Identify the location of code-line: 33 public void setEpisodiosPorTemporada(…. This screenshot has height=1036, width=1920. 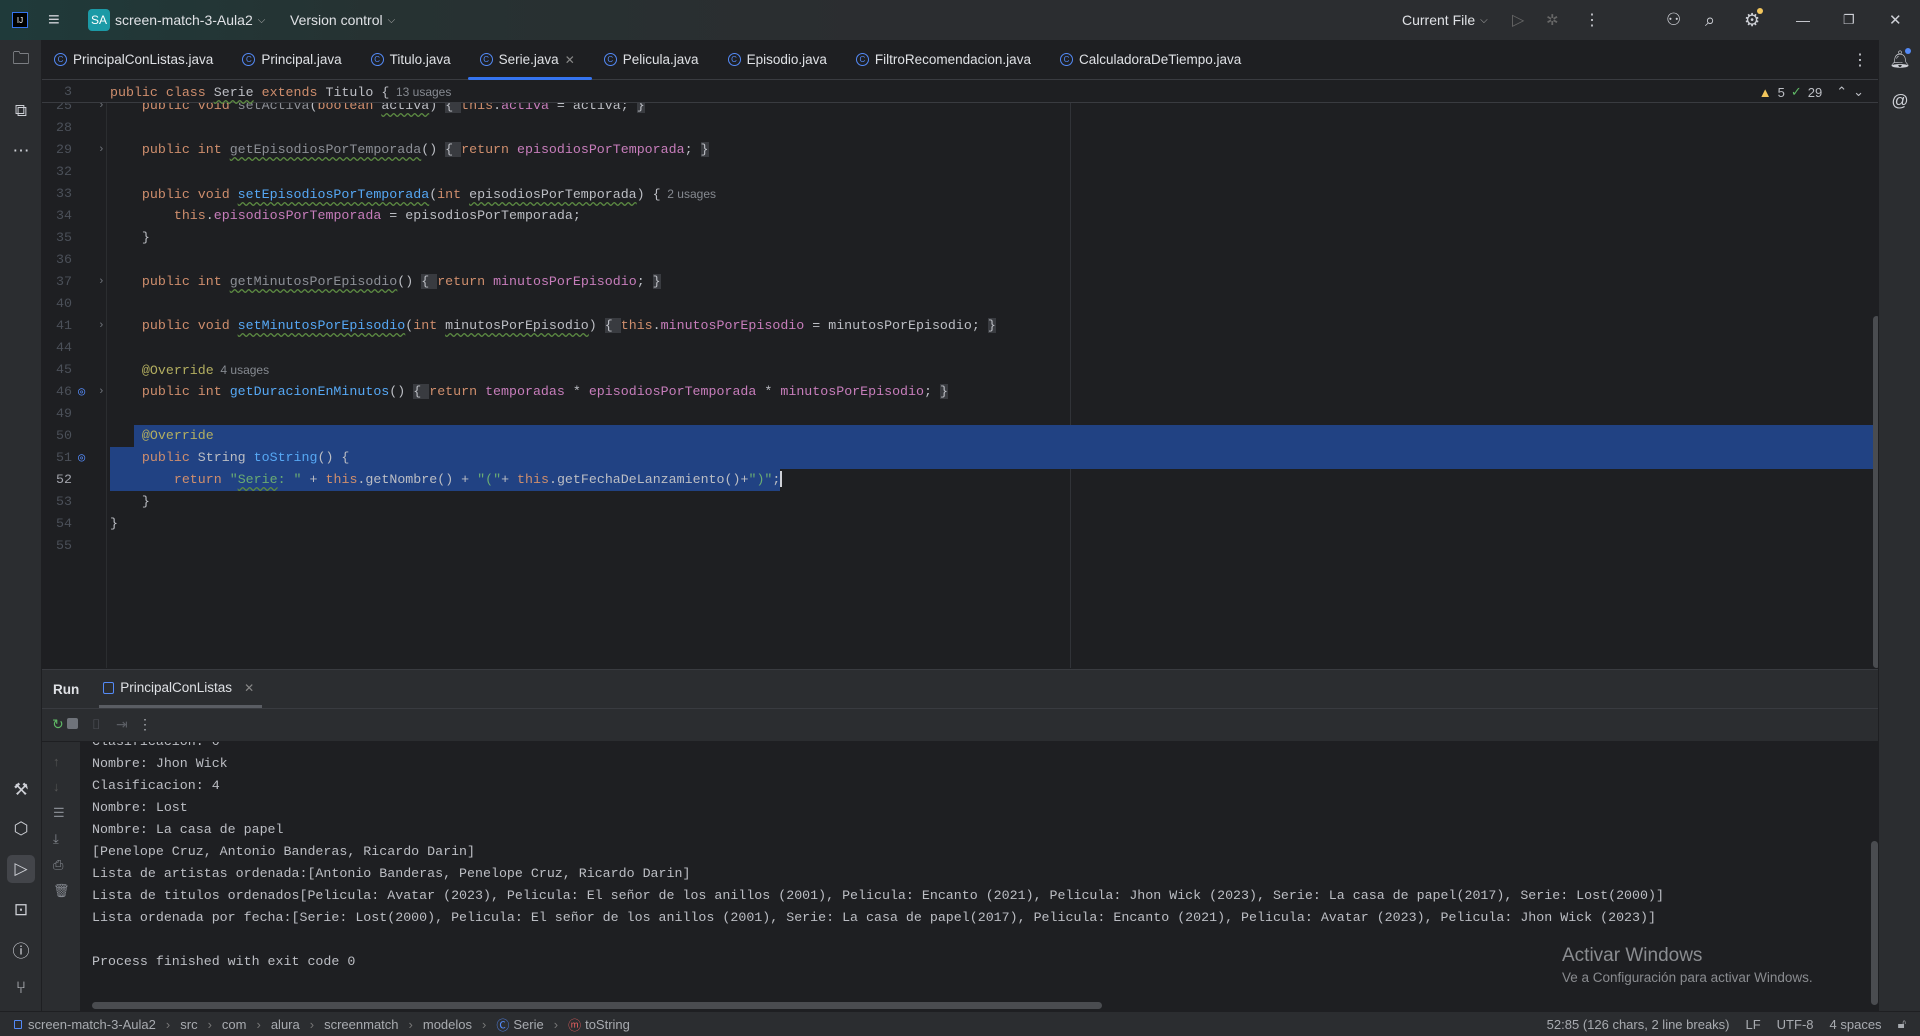
(960, 194).